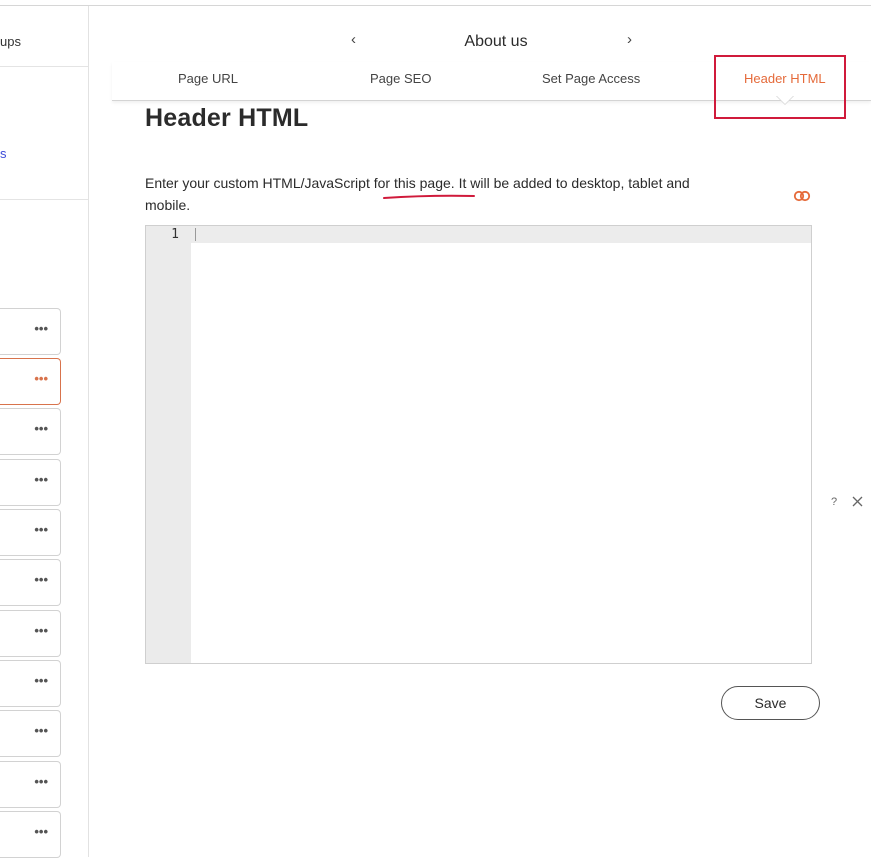 The image size is (871, 858). I want to click on save-button: Save, so click(770, 703).